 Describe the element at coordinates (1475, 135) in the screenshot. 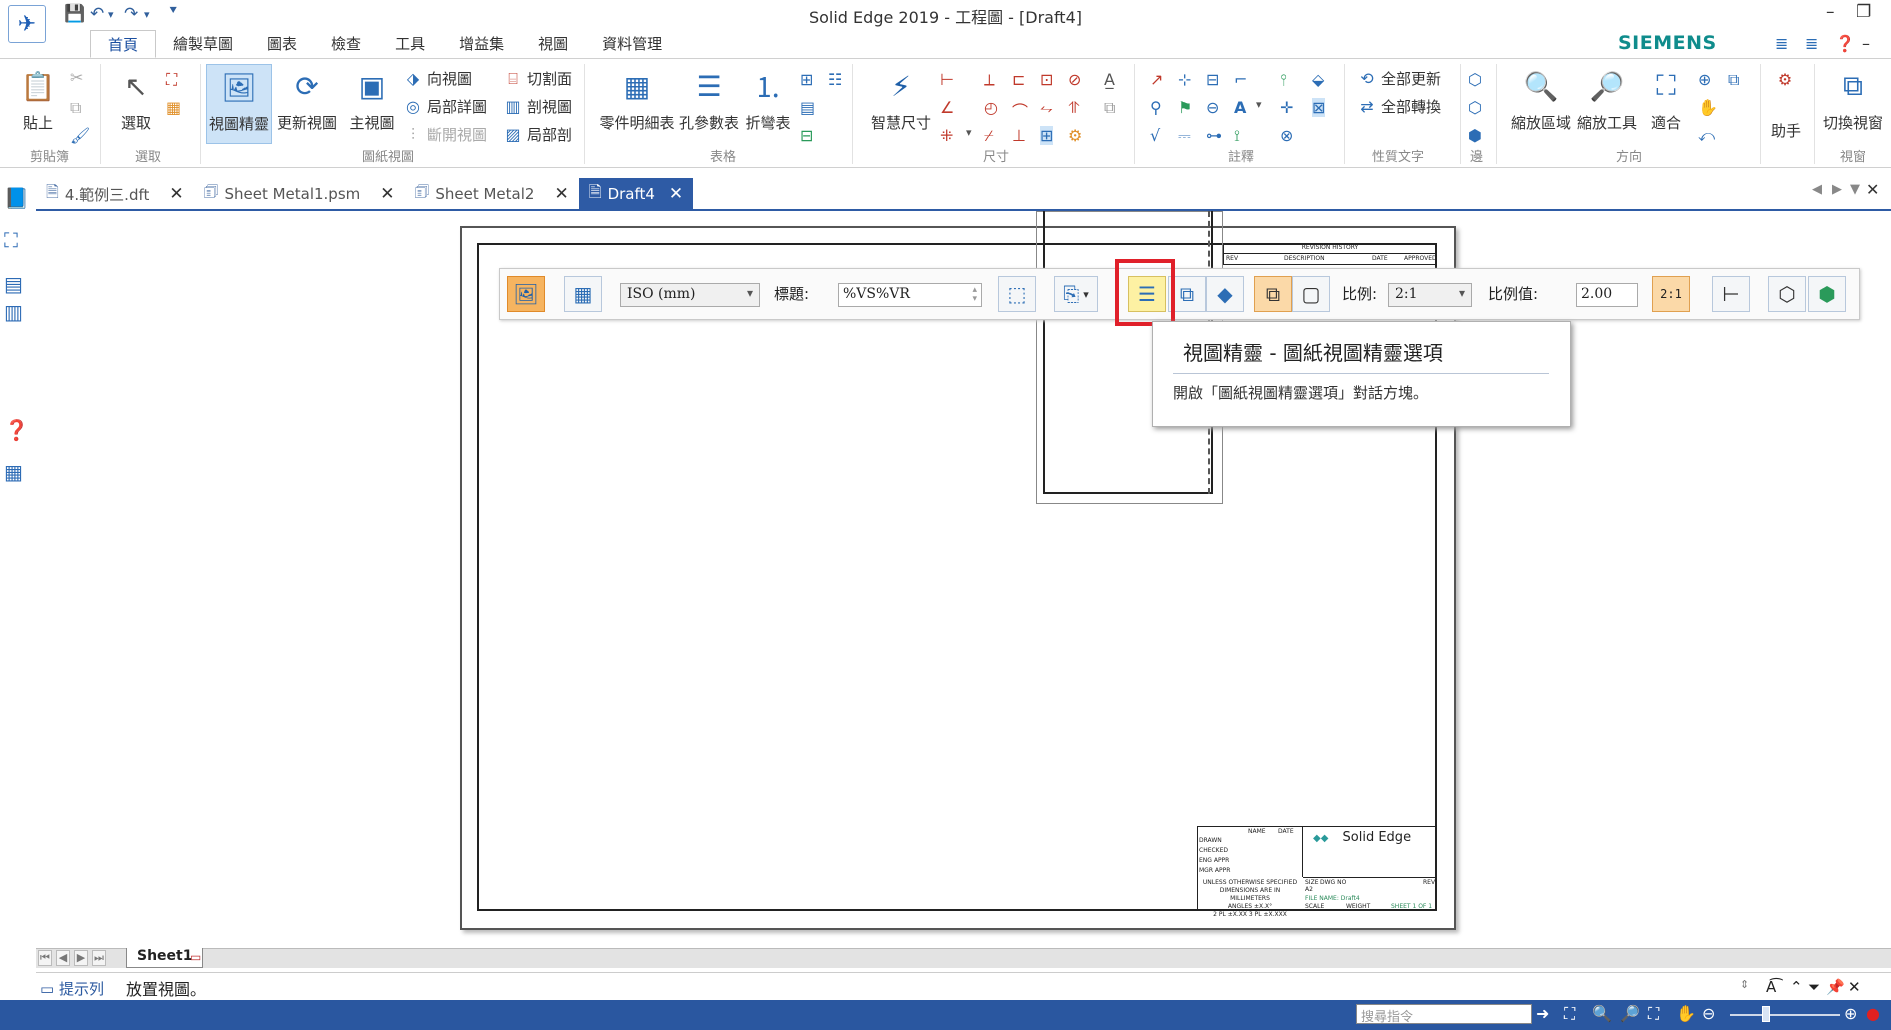

I see `edge-icon-3: ⬢` at that location.